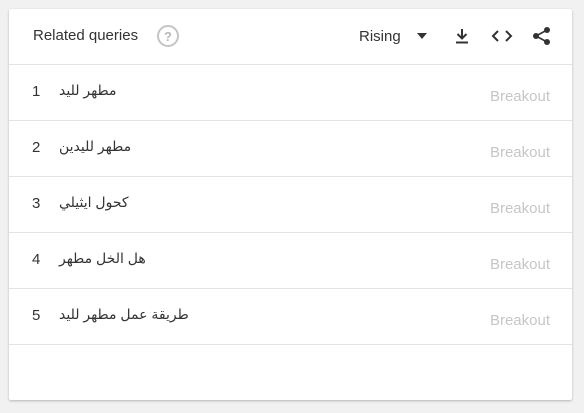  Describe the element at coordinates (502, 36) in the screenshot. I see `embed-icon` at that location.